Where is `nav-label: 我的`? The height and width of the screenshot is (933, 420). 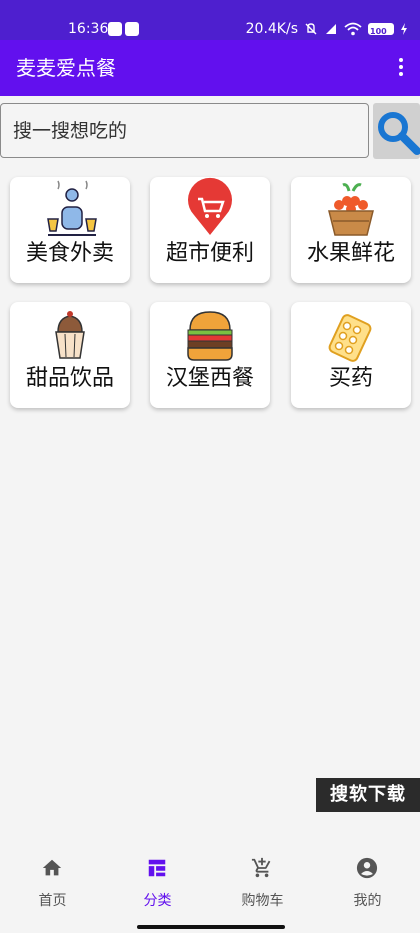 nav-label: 我的 is located at coordinates (367, 901).